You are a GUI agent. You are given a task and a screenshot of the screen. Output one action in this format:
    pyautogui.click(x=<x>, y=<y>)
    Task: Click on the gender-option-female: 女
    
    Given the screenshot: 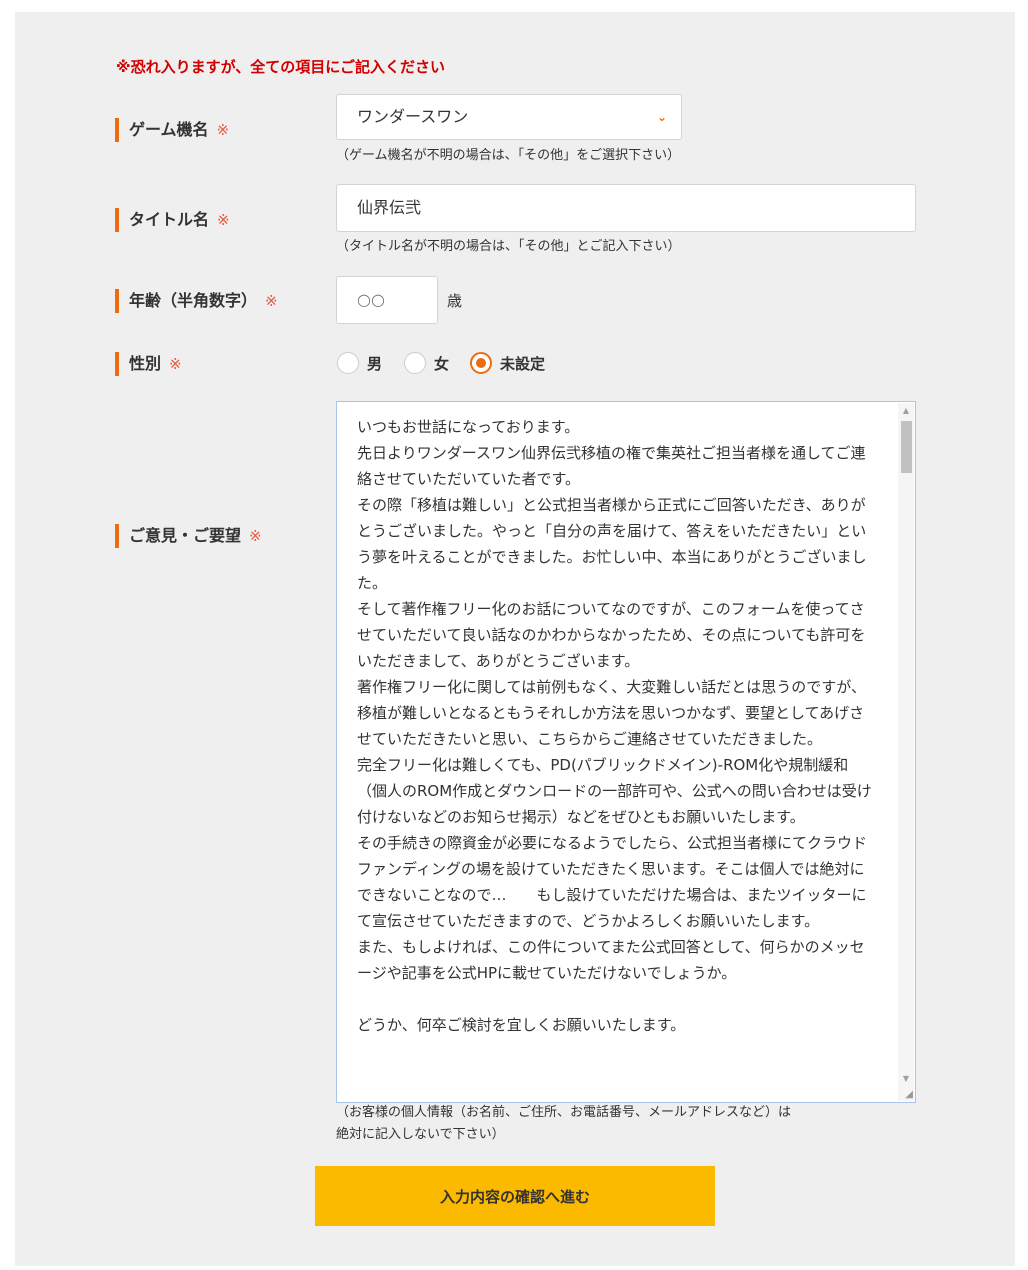 What is the action you would take?
    pyautogui.click(x=426, y=363)
    